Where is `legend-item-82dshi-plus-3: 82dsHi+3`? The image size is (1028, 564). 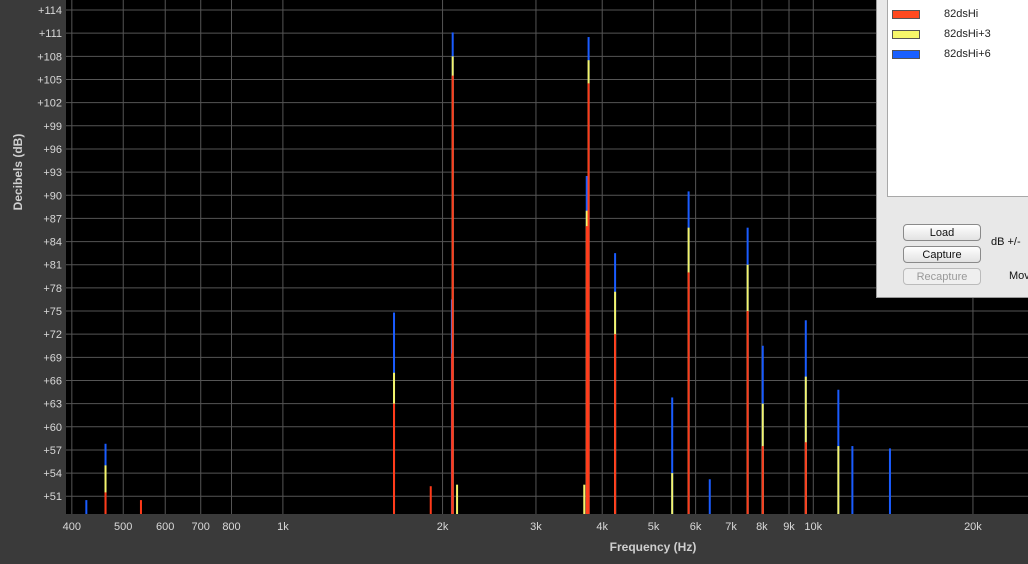 legend-item-82dshi-plus-3: 82dsHi+3 is located at coordinates (960, 35).